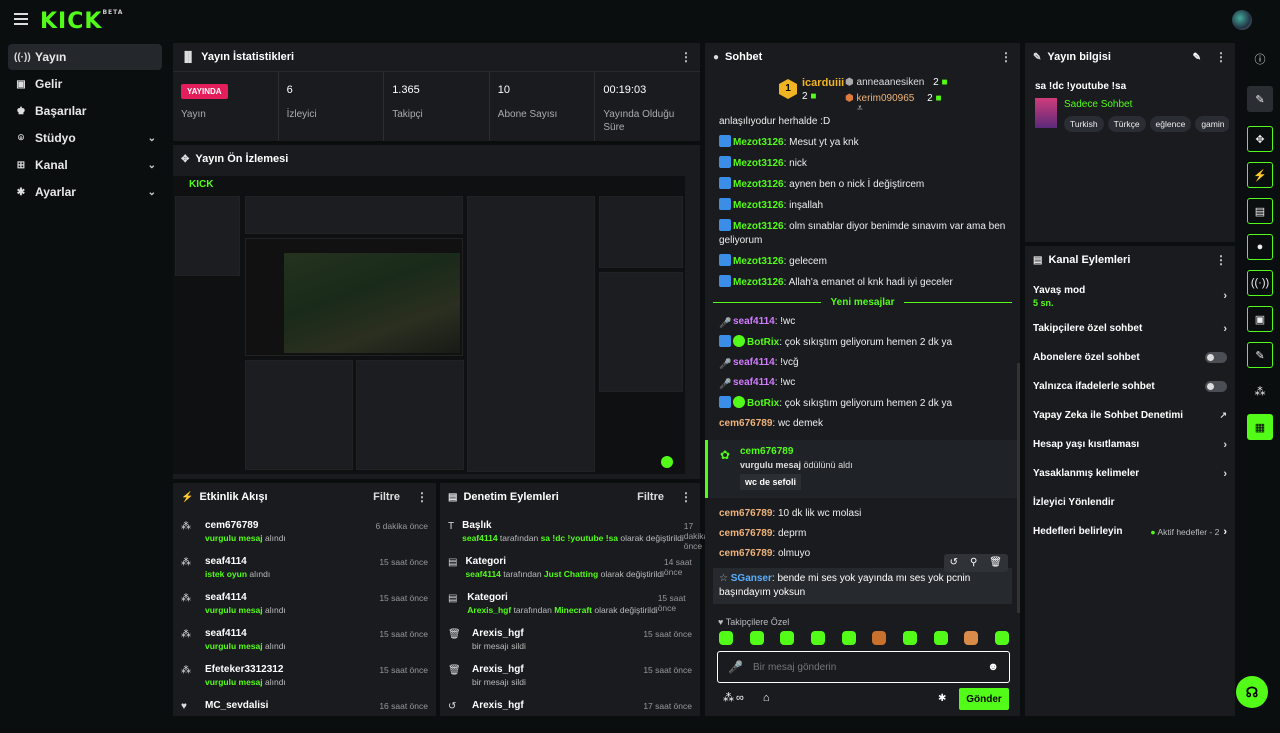 Image resolution: width=1280 pixels, height=733 pixels. What do you see at coordinates (1242, 20) in the screenshot?
I see `user-avatar` at bounding box center [1242, 20].